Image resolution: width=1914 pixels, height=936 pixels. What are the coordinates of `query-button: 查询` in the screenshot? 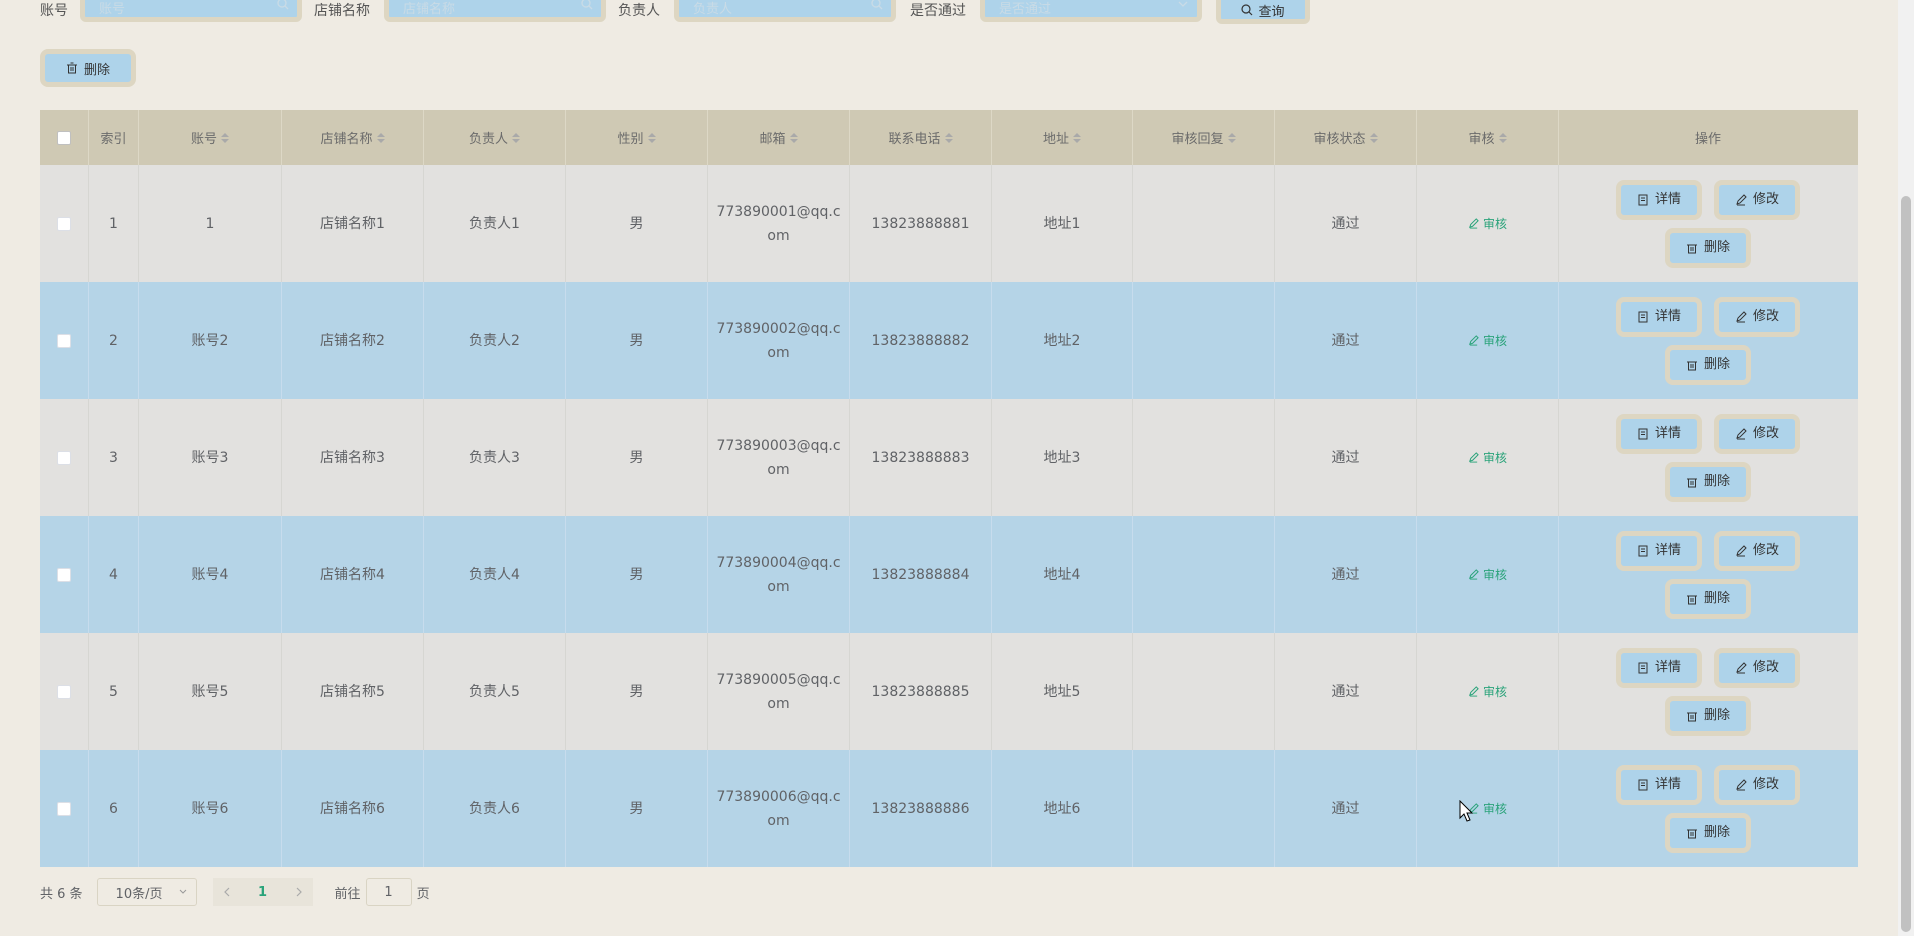 It's located at (1263, 12).